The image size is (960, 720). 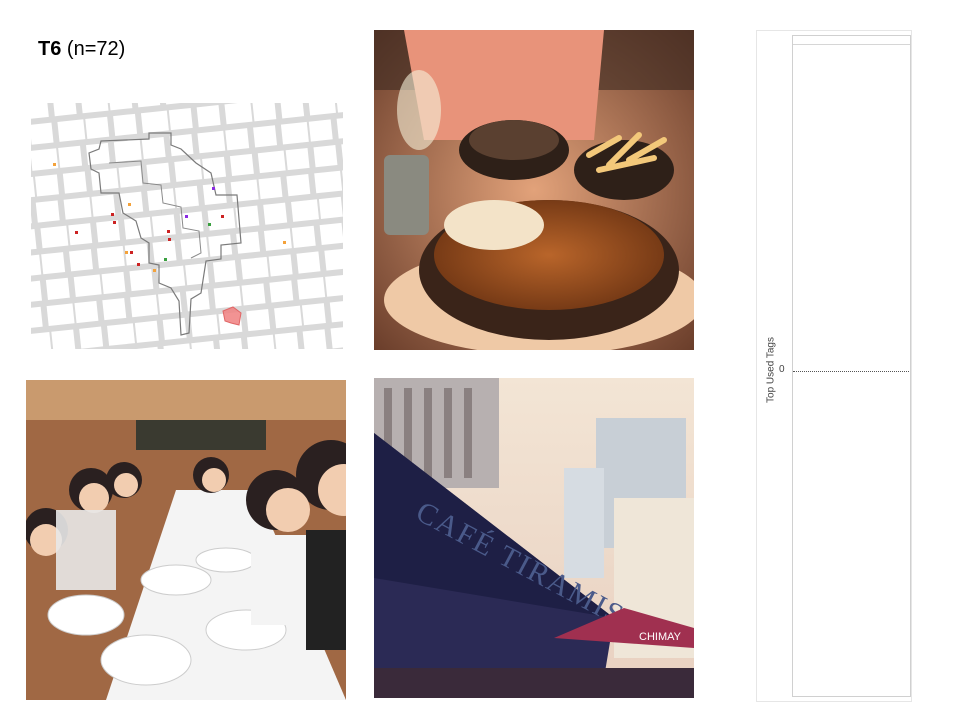 I want to click on title-n: (n=72), so click(x=96, y=49).